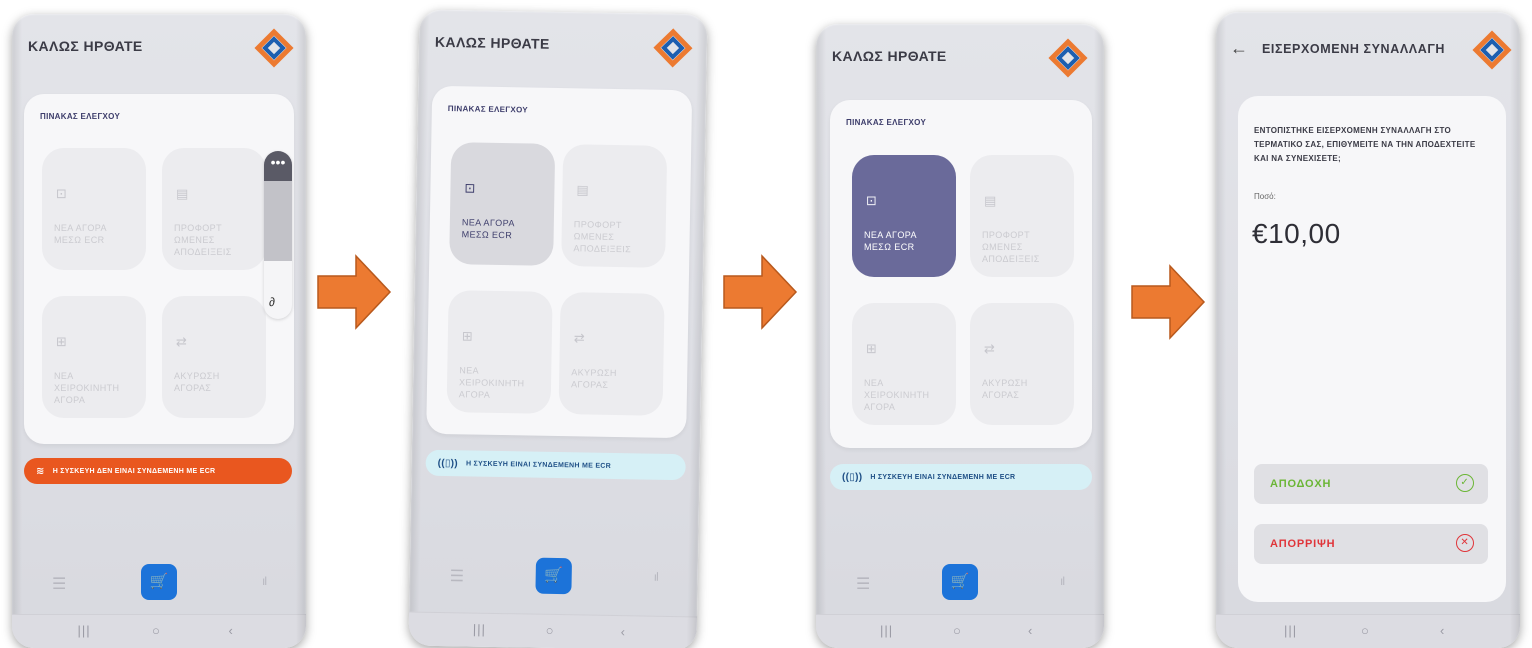  What do you see at coordinates (1354, 49) in the screenshot?
I see `transaction-title: ΕΙΣΕΡΧΟΜΕΝΗ ΣΥΝΑΛΛΑΓΗ` at bounding box center [1354, 49].